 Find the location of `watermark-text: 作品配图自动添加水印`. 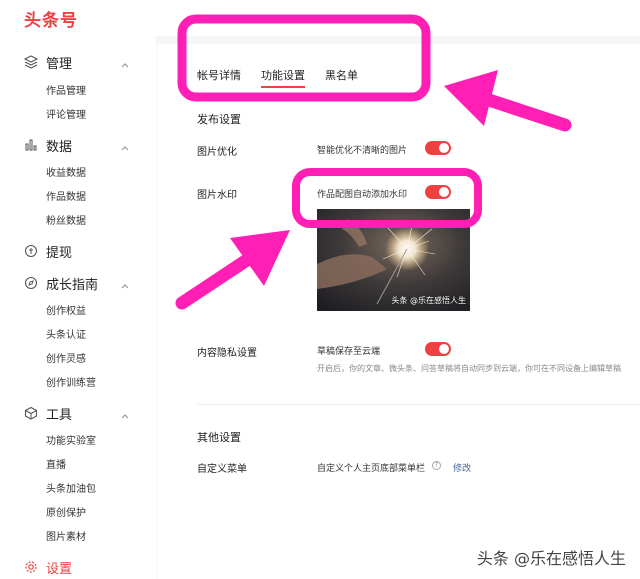

watermark-text: 作品配图自动添加水印 is located at coordinates (362, 195).